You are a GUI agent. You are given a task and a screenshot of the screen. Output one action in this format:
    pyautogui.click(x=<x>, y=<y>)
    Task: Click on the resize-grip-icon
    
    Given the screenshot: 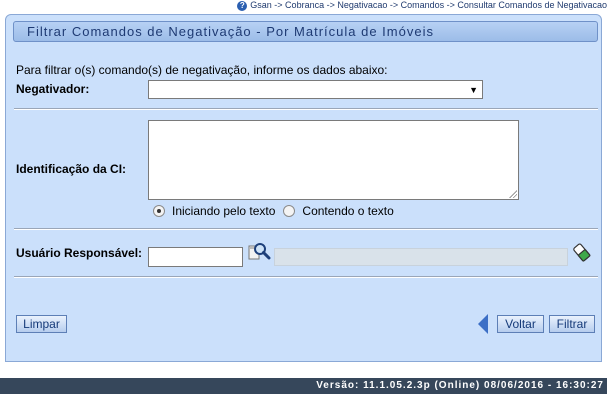 What is the action you would take?
    pyautogui.click(x=512, y=193)
    